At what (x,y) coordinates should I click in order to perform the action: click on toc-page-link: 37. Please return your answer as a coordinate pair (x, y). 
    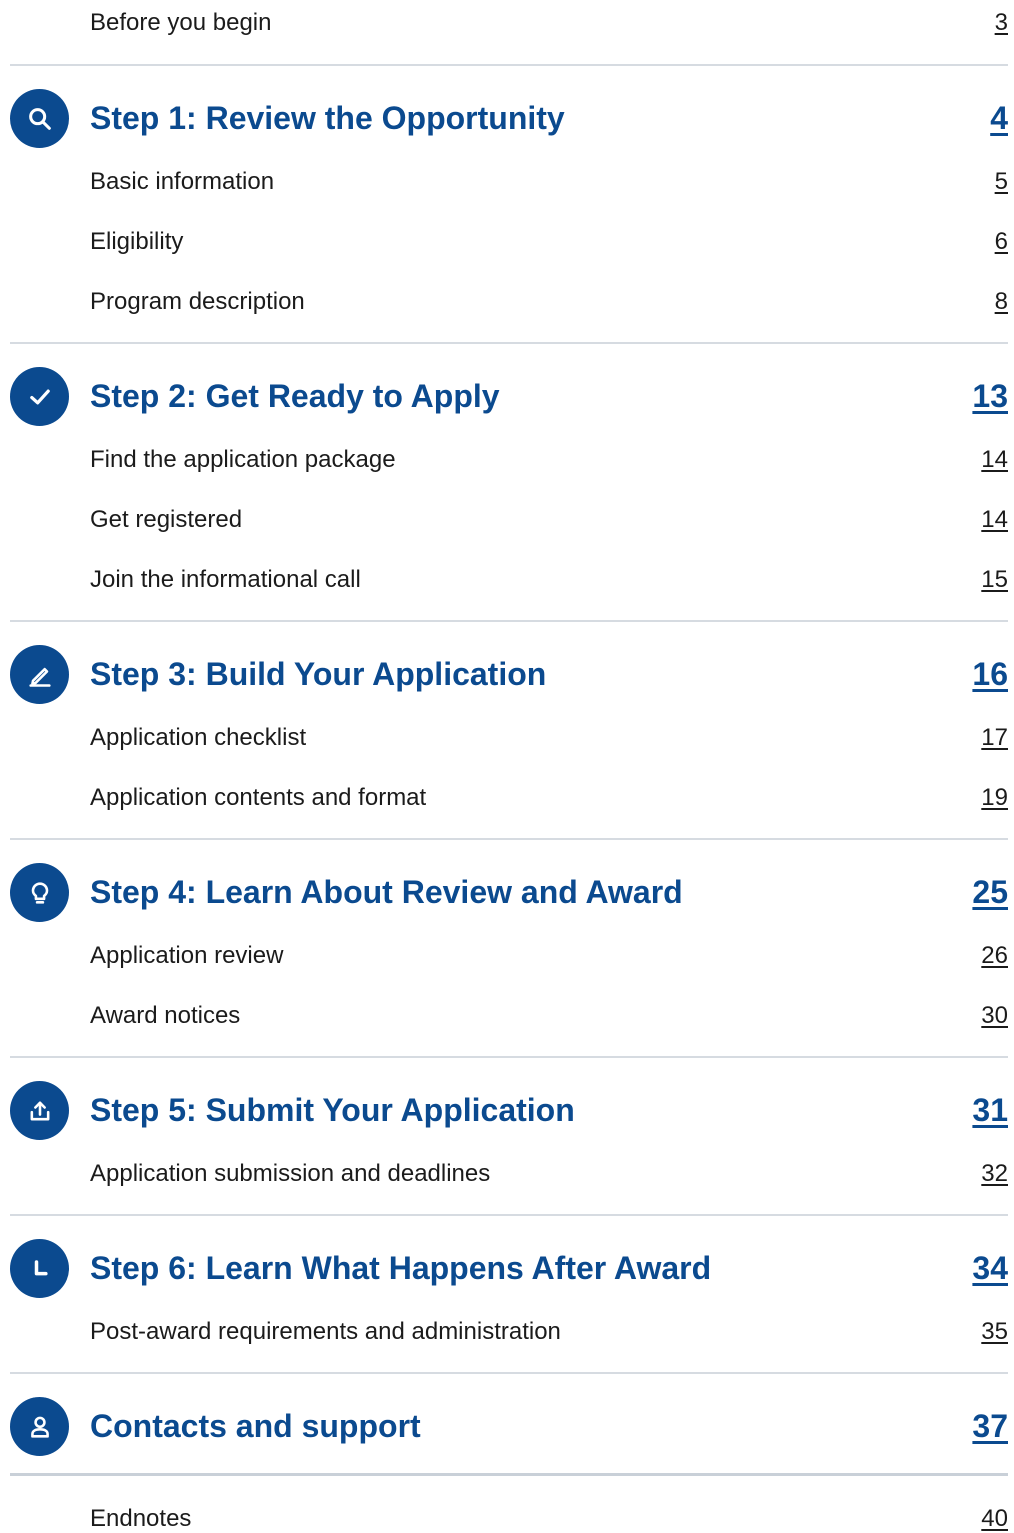
    Looking at the image, I should click on (990, 1426).